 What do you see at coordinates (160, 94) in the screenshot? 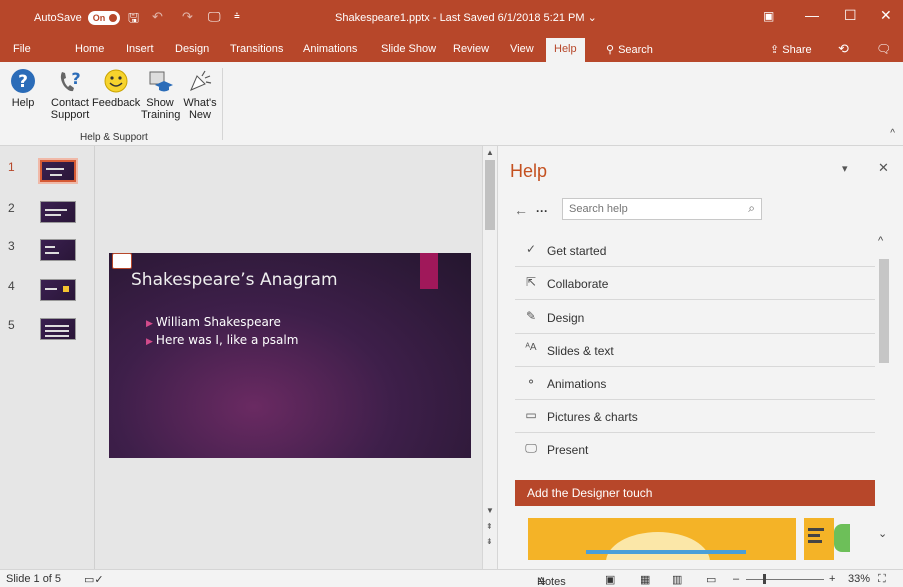
I see `show-training-button: Show Training` at bounding box center [160, 94].